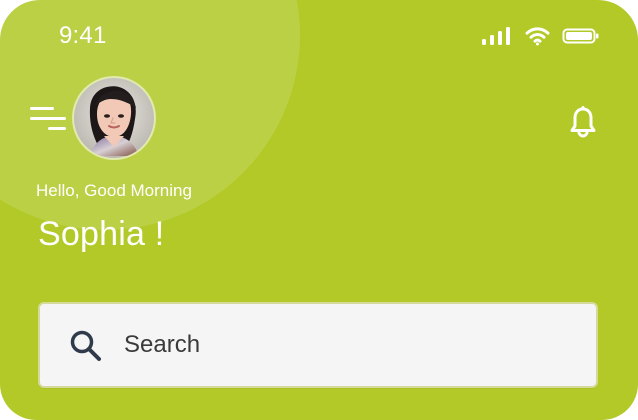 The height and width of the screenshot is (420, 638). Describe the element at coordinates (339, 345) in the screenshot. I see `search-input` at that location.